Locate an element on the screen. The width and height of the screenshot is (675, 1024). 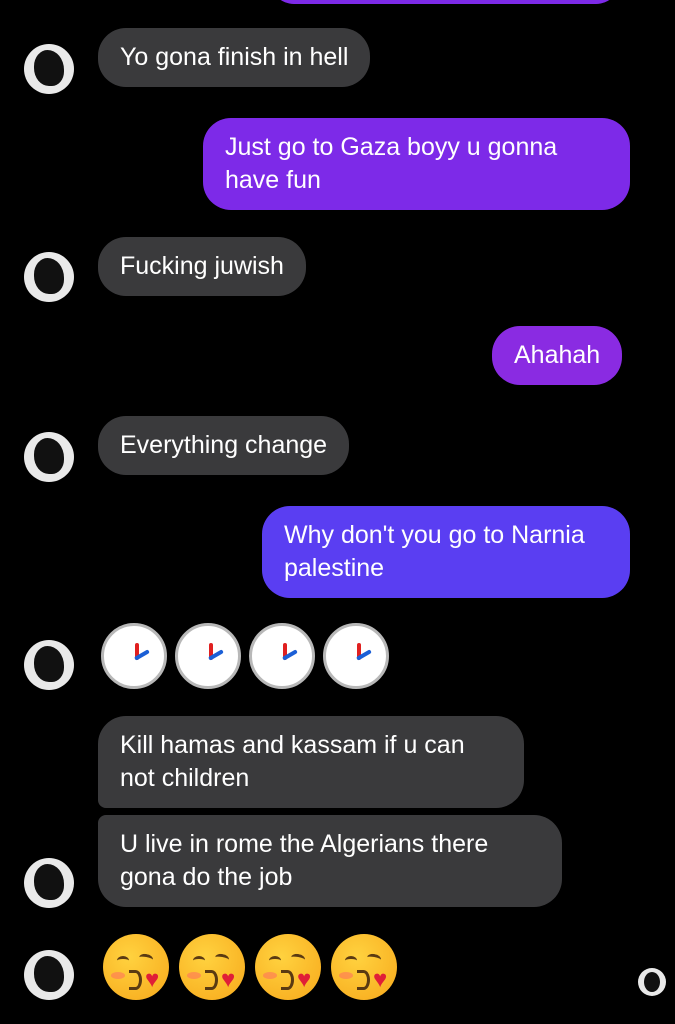
sent-message: Just go to Gaza boyy u gonna have fun is located at coordinates (416, 164).